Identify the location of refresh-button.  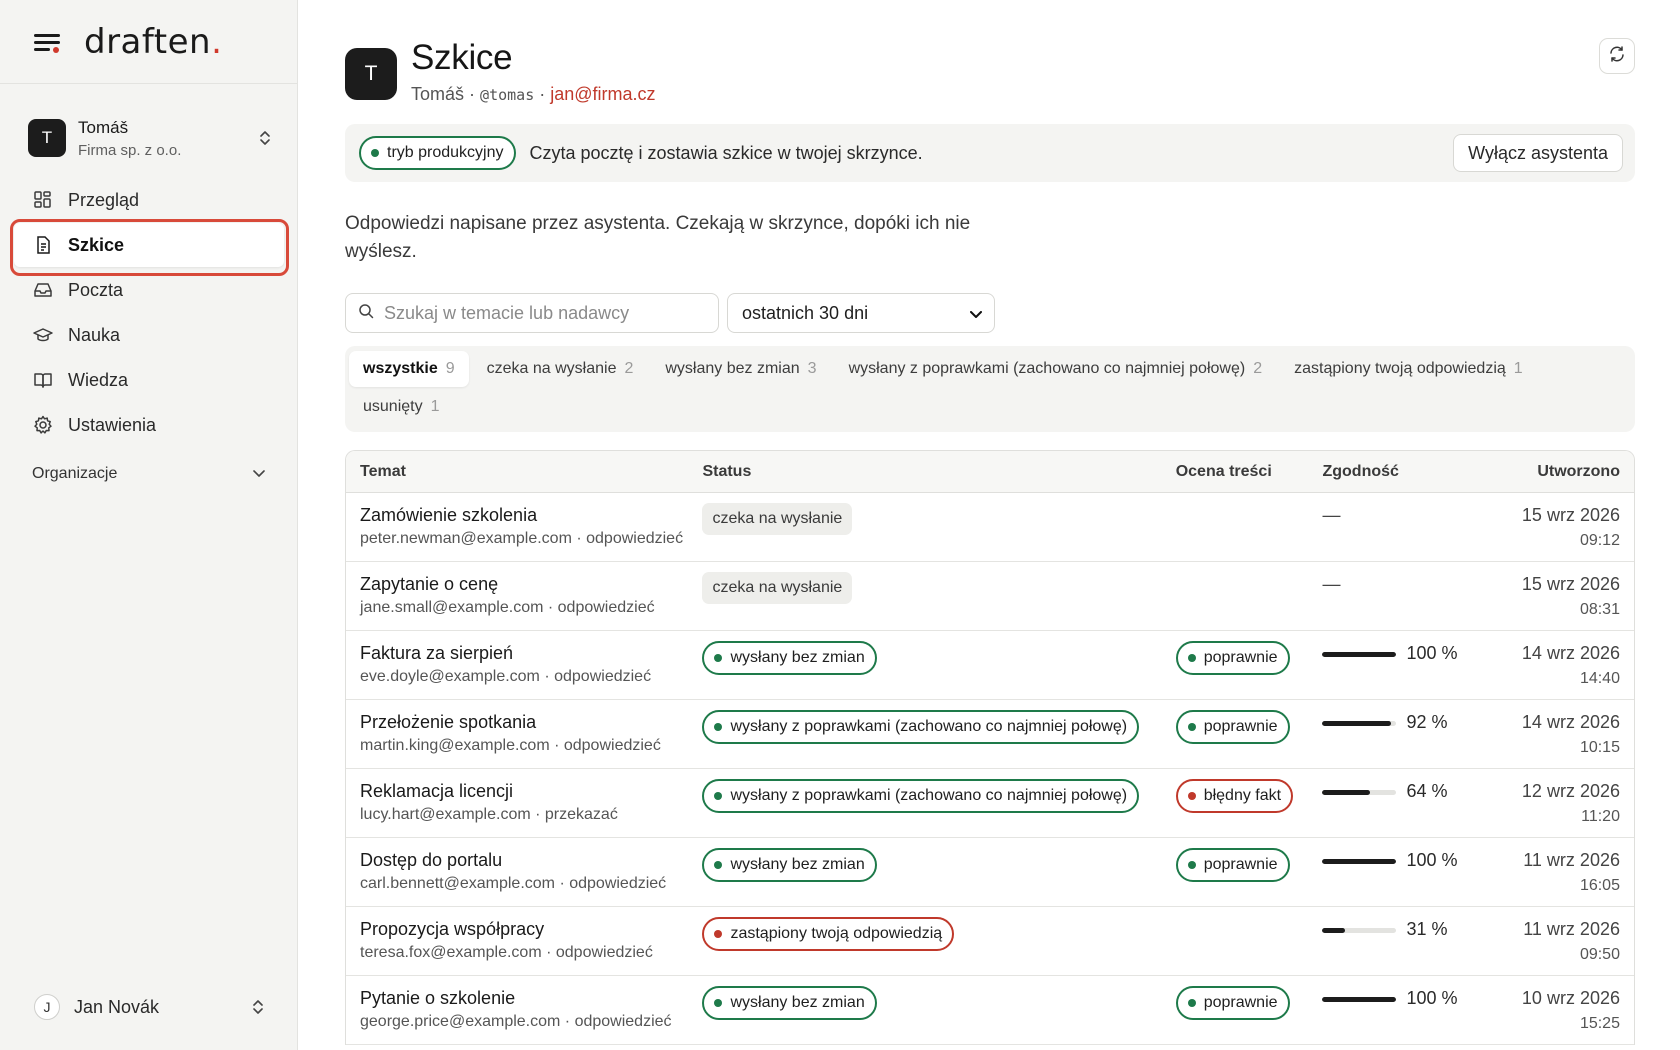
(1617, 56).